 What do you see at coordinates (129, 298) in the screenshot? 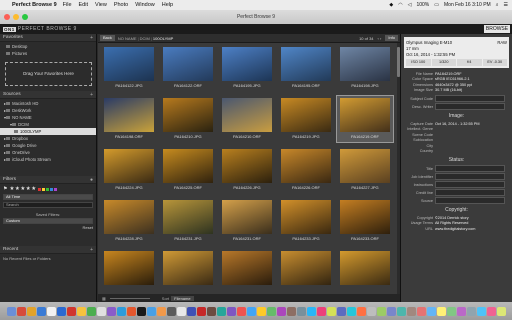
I see `thumbnail-size-slider` at bounding box center [129, 298].